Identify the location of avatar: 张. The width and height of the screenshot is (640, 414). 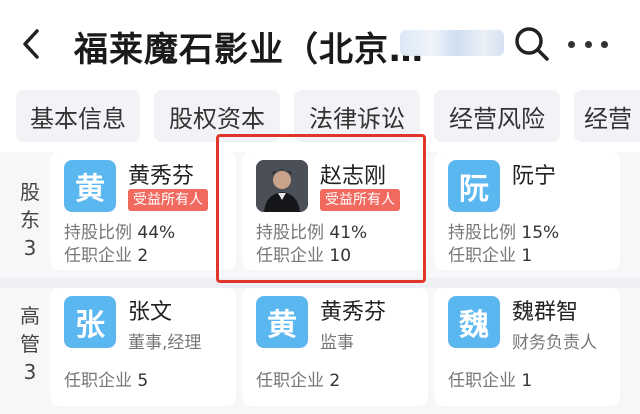
(90, 322).